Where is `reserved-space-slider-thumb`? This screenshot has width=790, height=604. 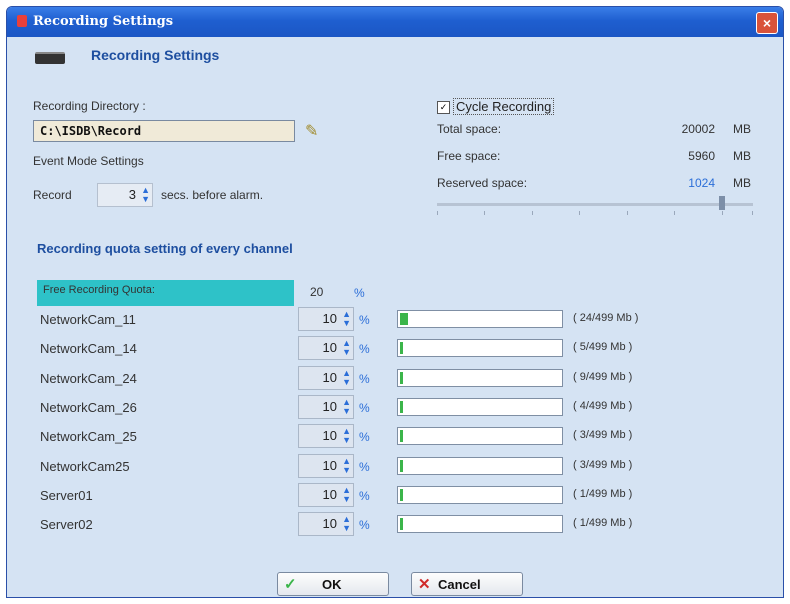 reserved-space-slider-thumb is located at coordinates (722, 203).